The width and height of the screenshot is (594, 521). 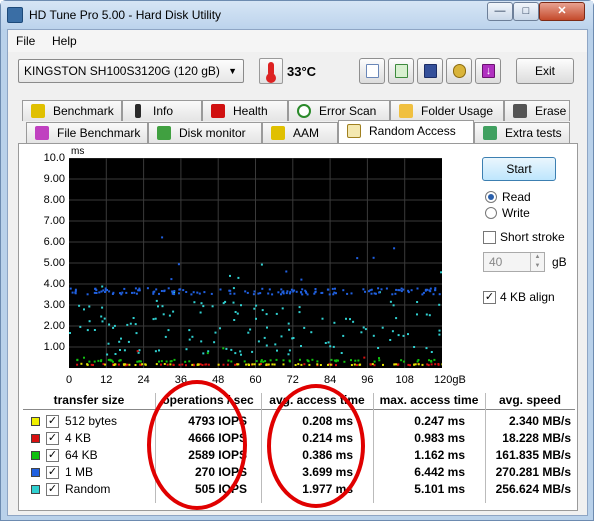 I want to click on x-tick-label: 72, so click(x=292, y=380).